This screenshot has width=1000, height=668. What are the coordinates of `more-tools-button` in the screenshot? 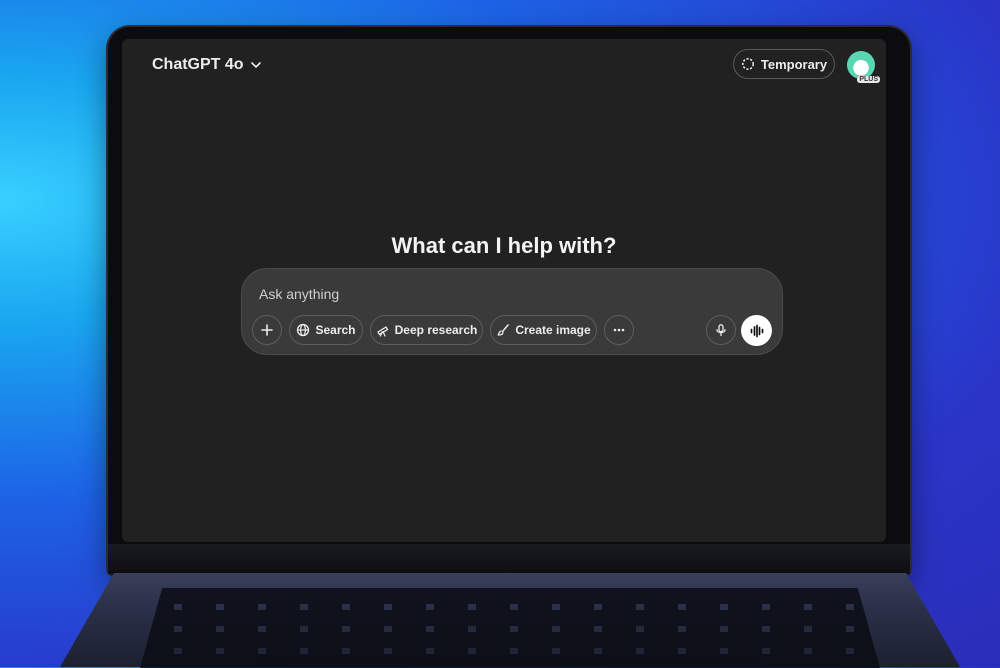 It's located at (619, 330).